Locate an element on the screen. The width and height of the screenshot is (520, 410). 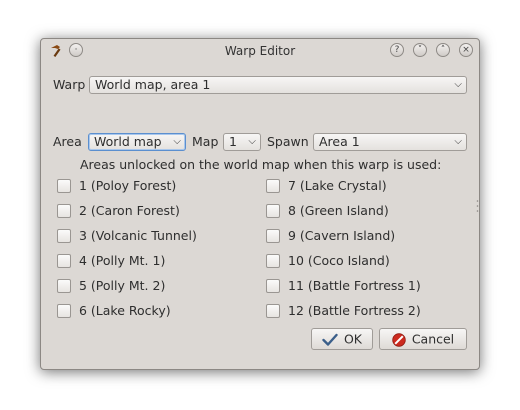
ok-label: OK is located at coordinates (353, 339).